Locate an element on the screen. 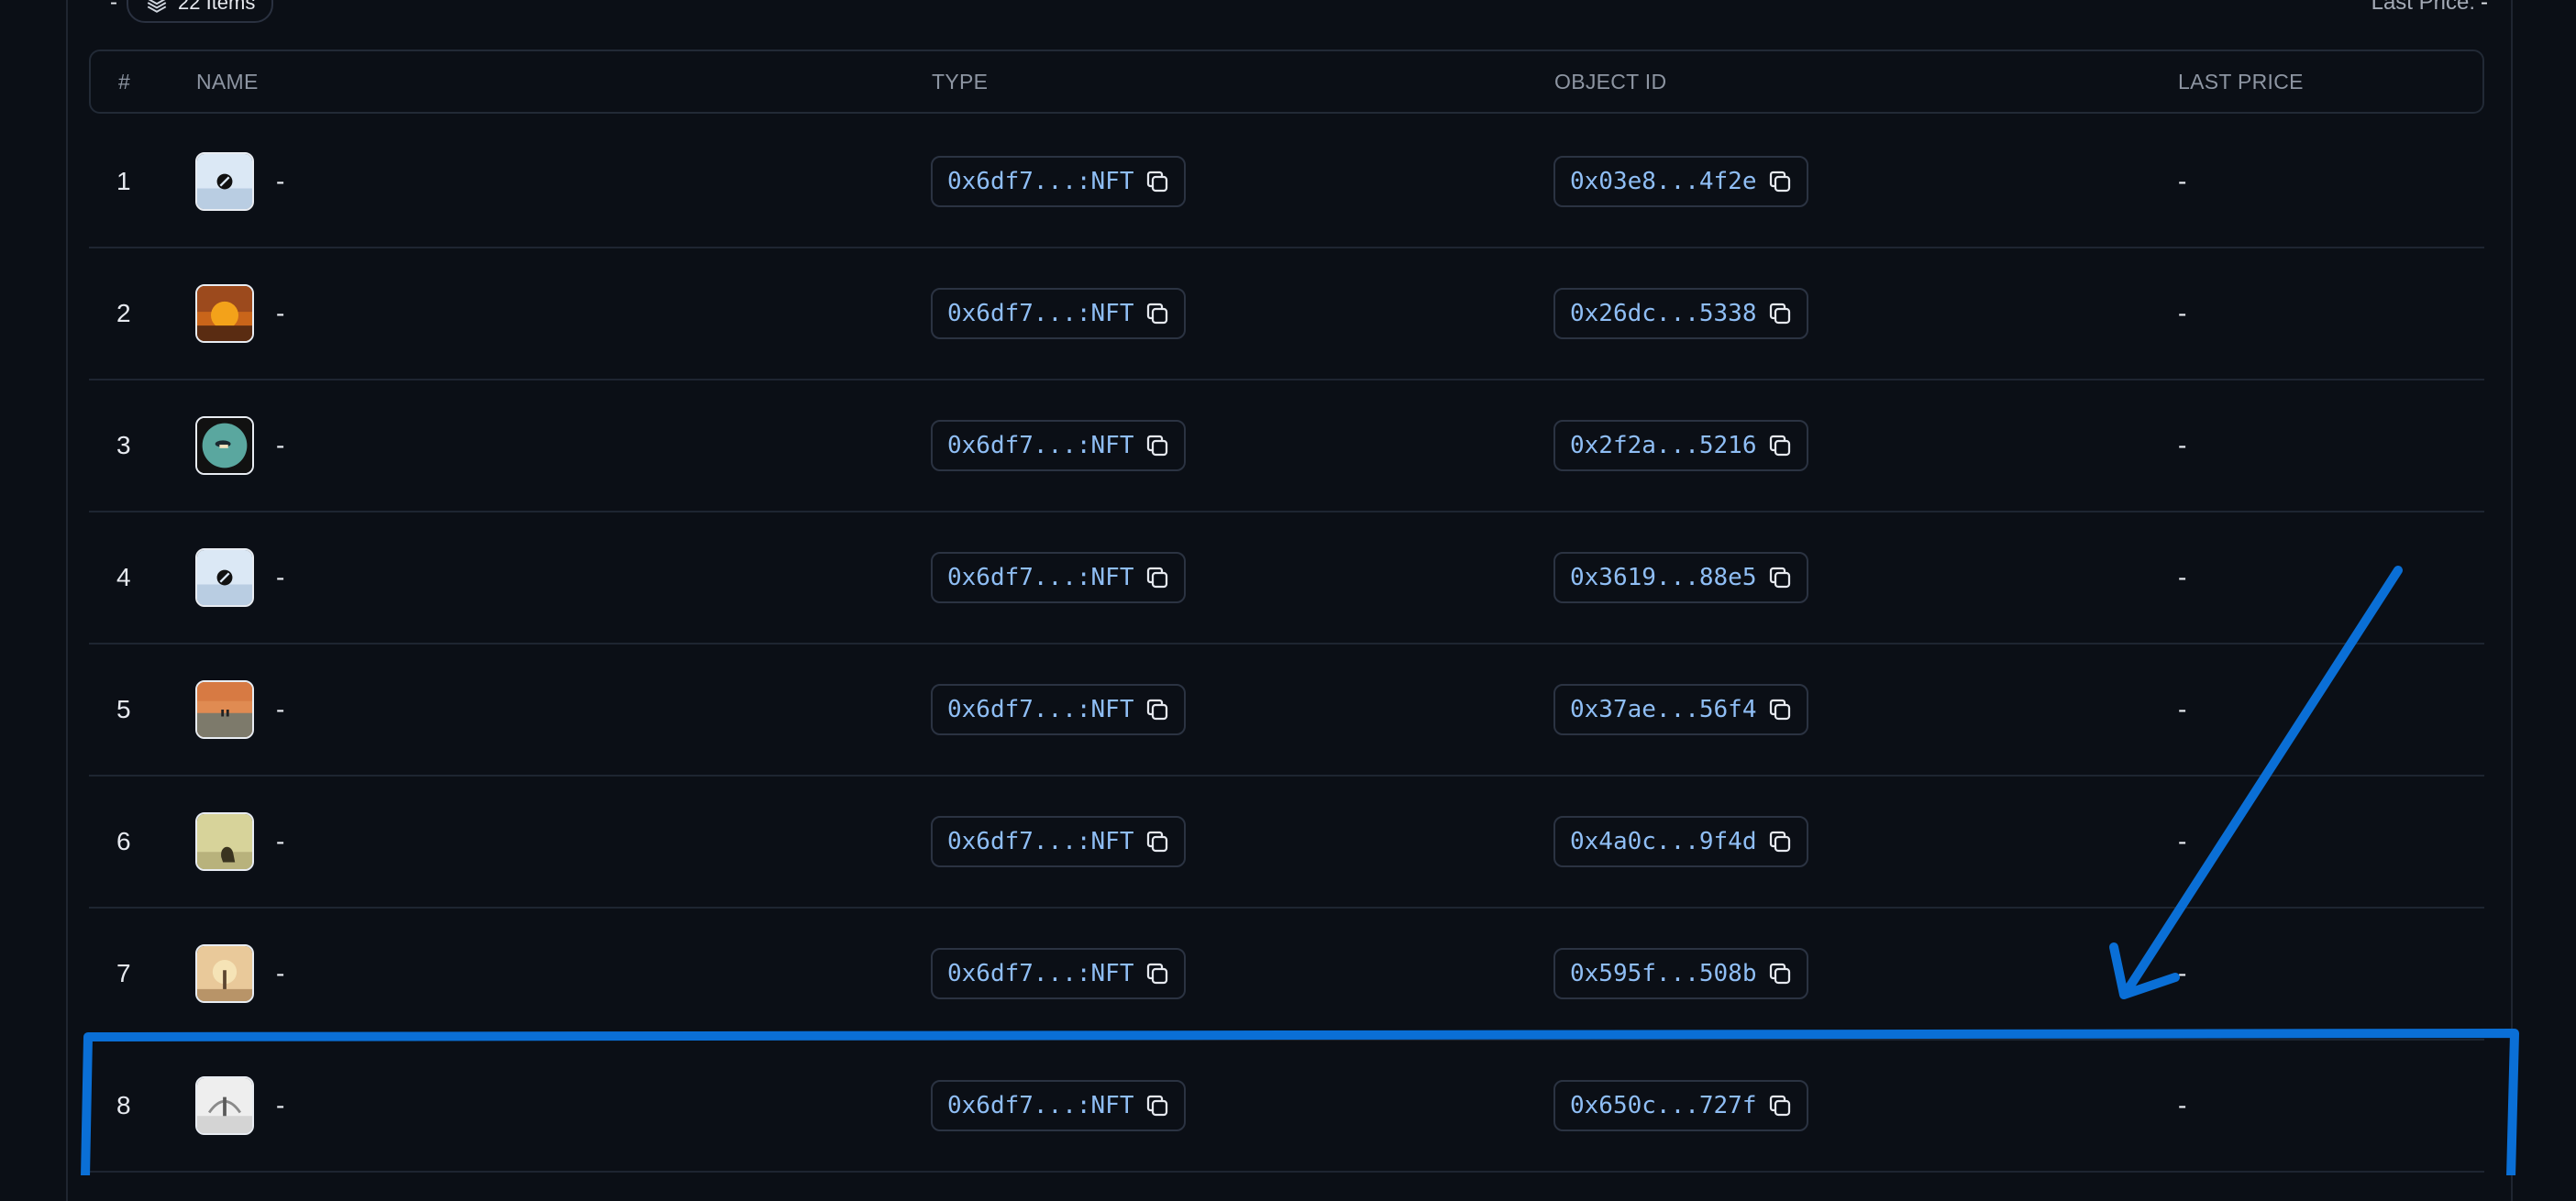 The image size is (2576, 1201). table-row: 8 - 0x6df7...:NFT 0x650c...727f - is located at coordinates (1286, 1107).